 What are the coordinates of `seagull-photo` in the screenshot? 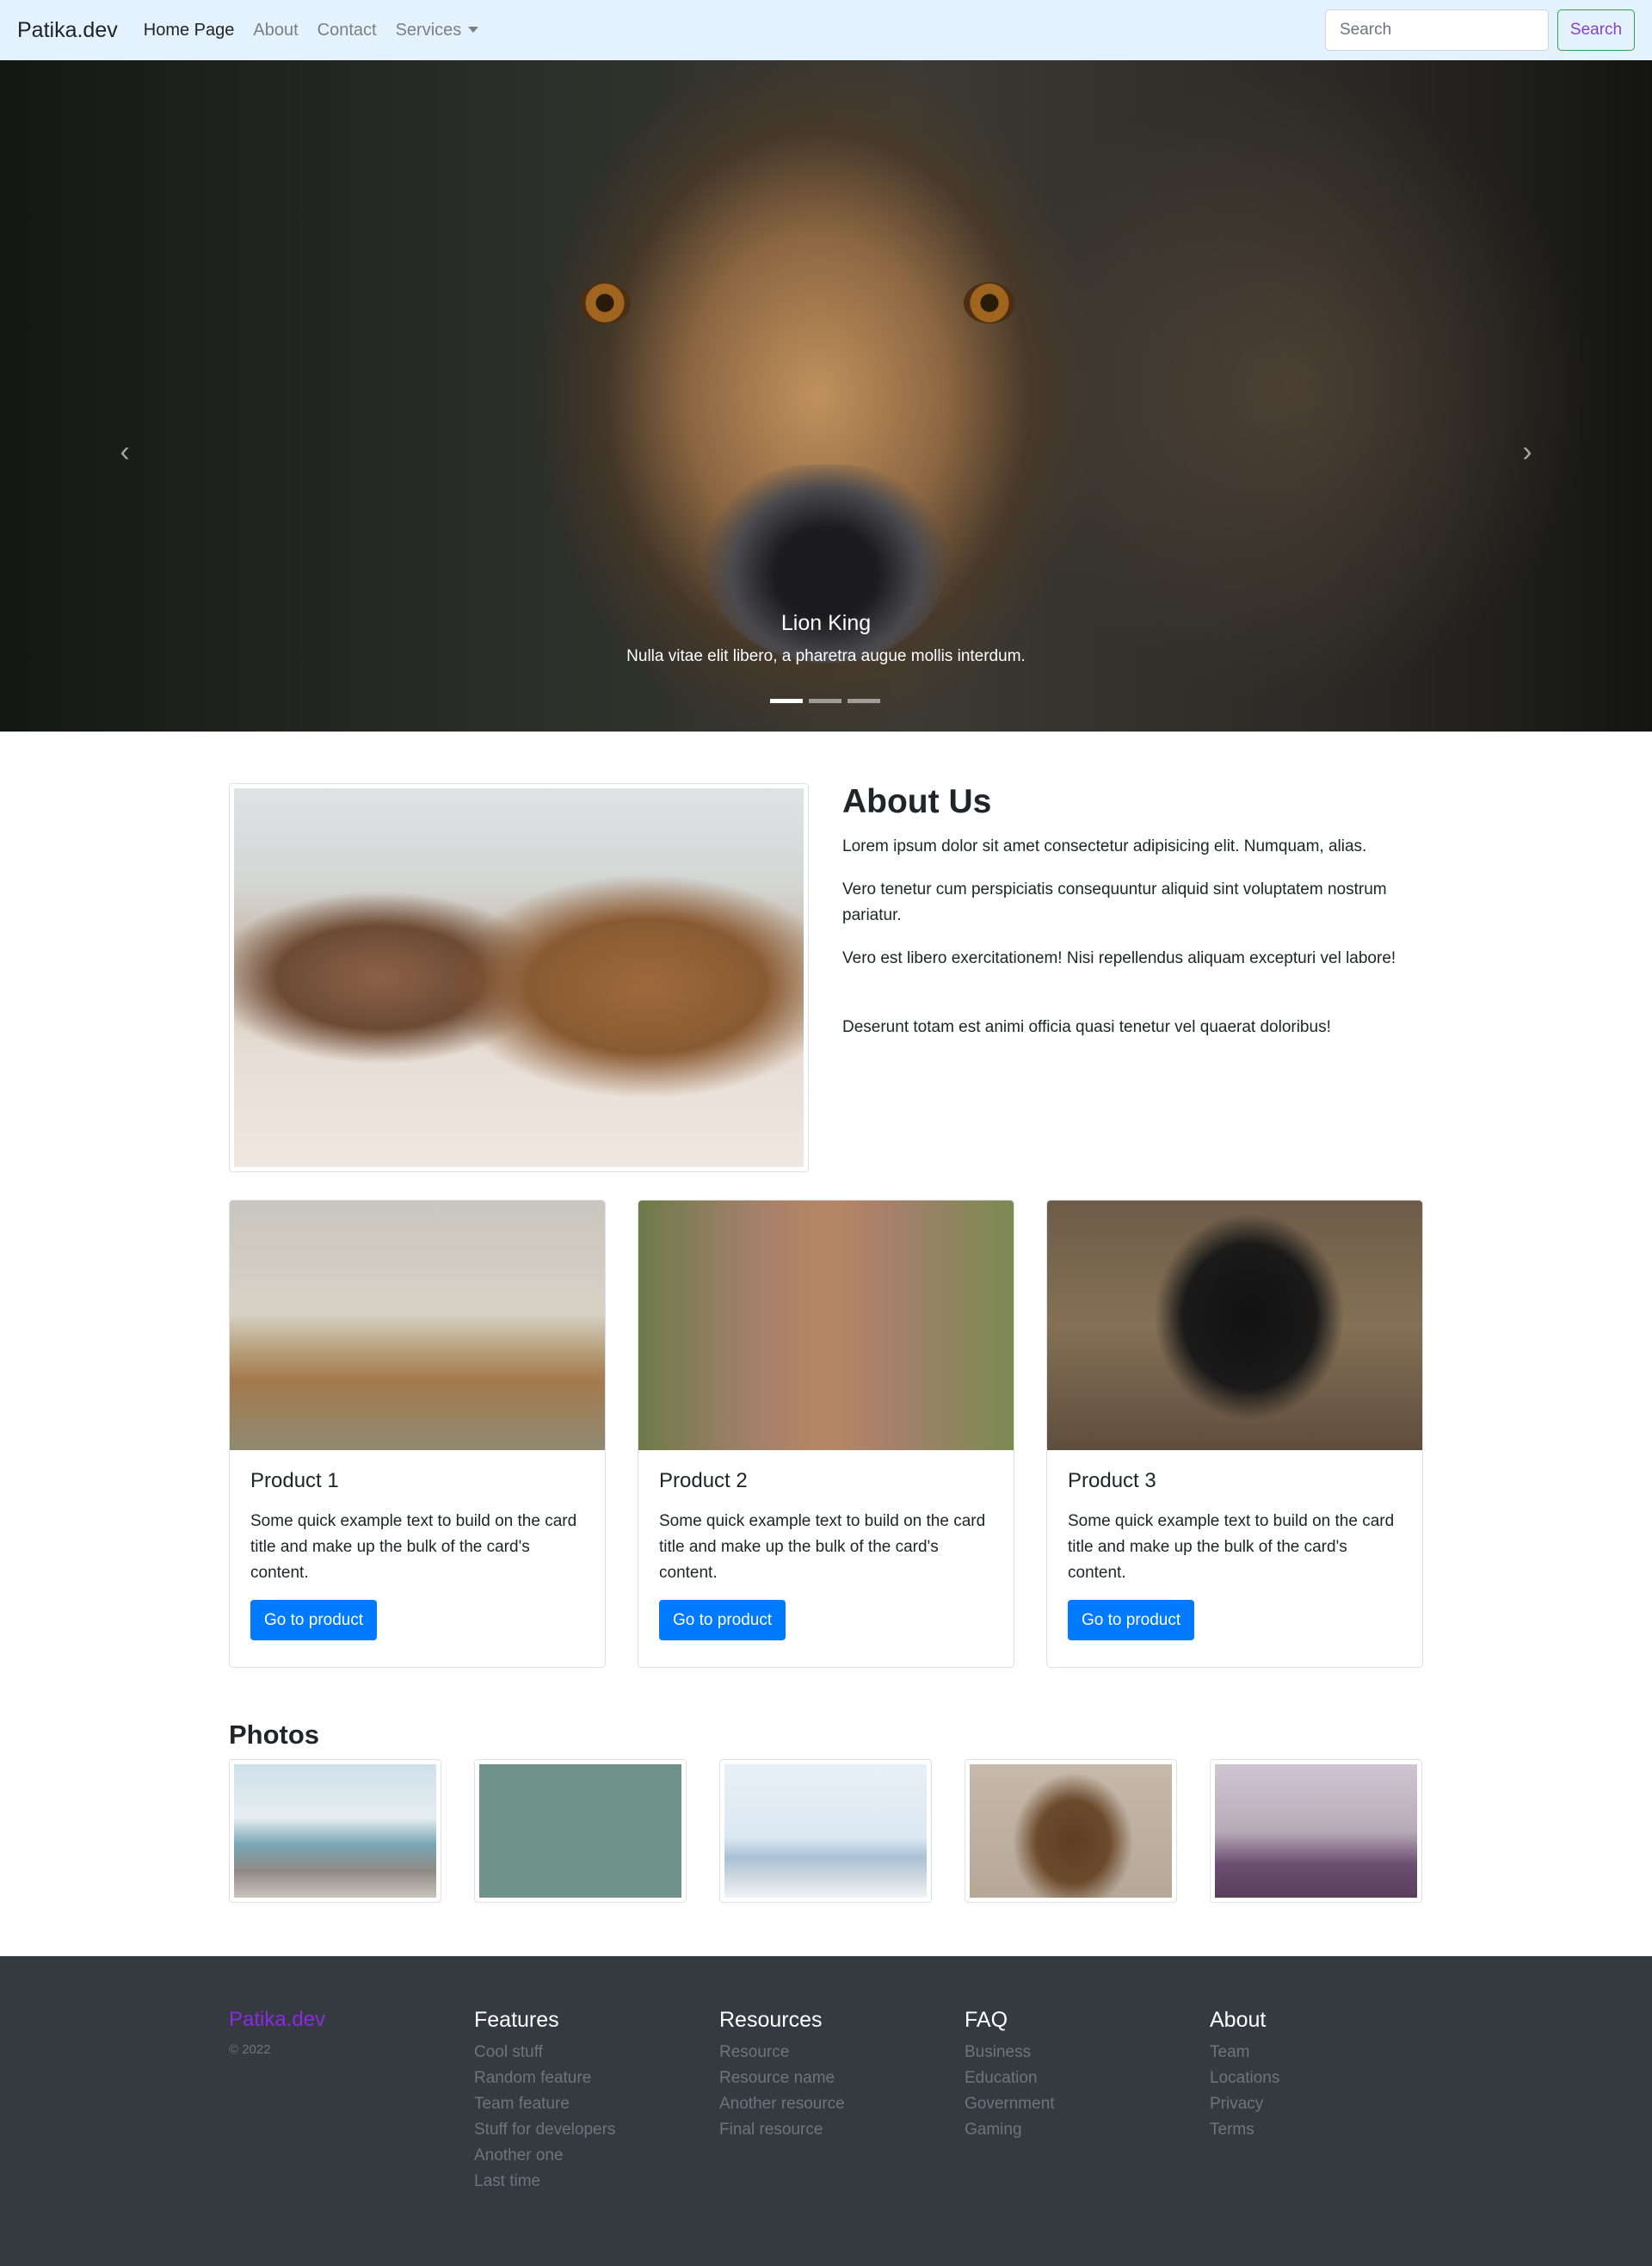 It's located at (825, 1831).